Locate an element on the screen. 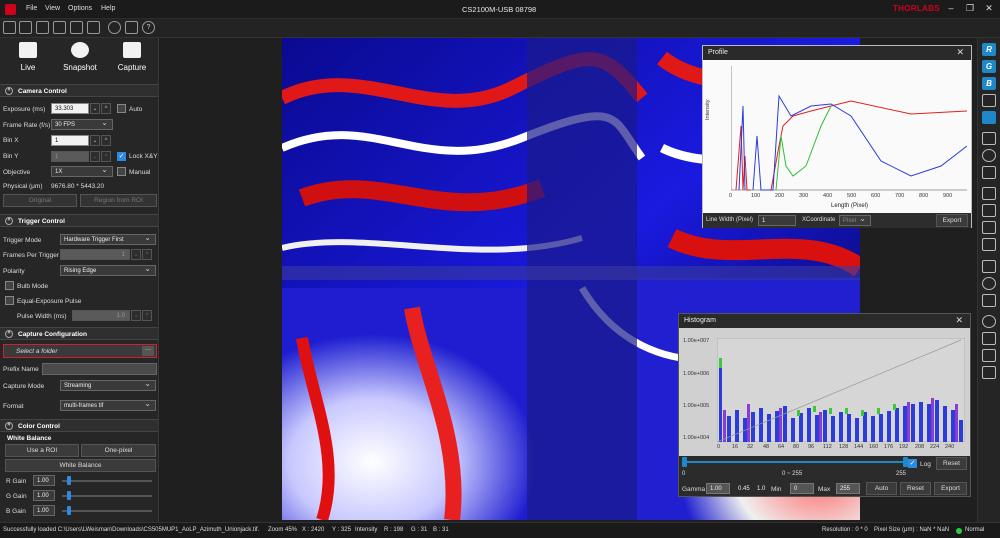 The width and height of the screenshot is (1000, 538). r-gain-input: 1.00 is located at coordinates (44, 480).